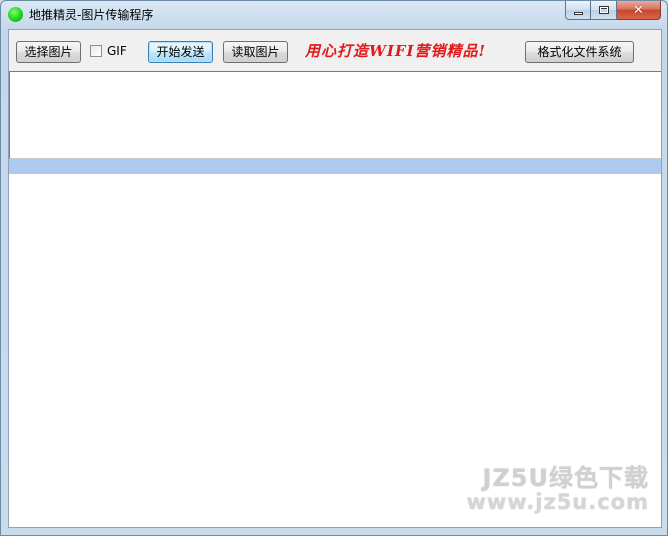 This screenshot has width=668, height=536. I want to click on maximize-button, so click(604, 10).